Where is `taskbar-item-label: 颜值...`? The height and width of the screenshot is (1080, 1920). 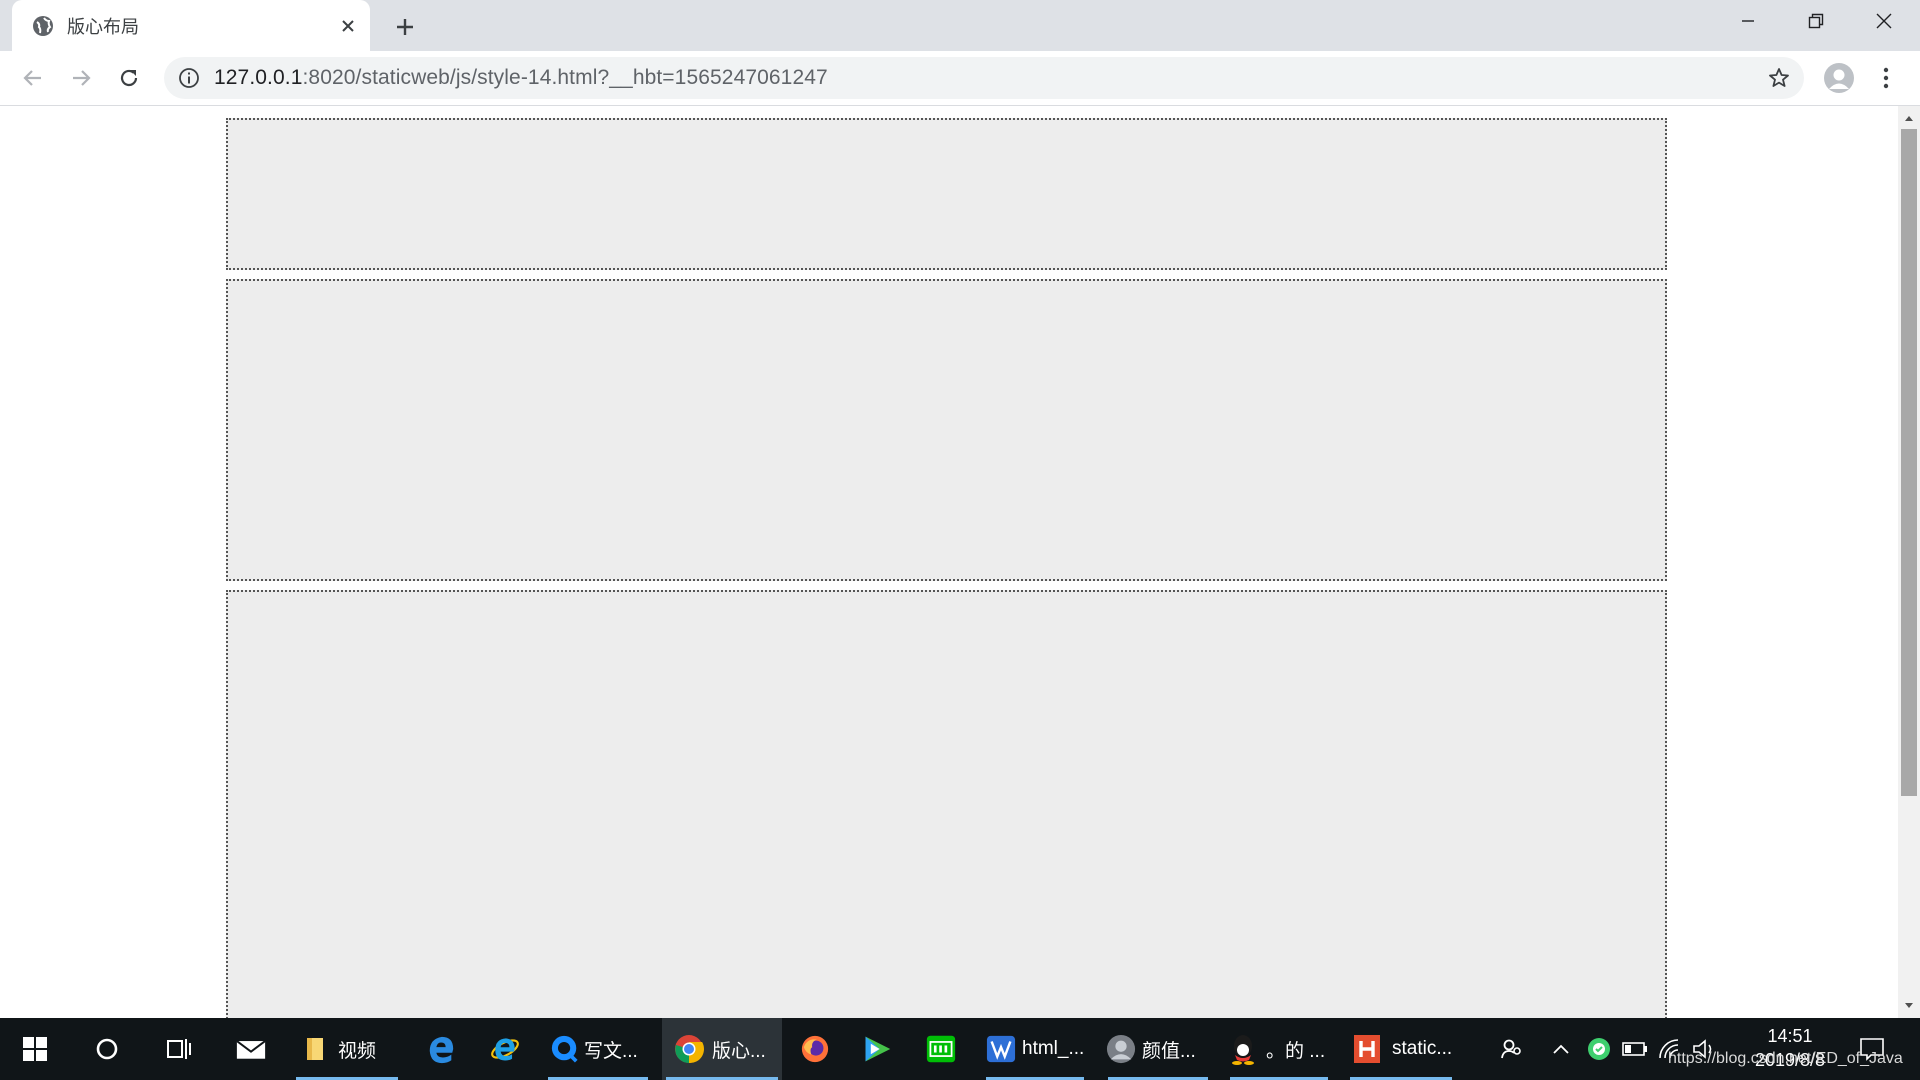
taskbar-item-label: 颜值... is located at coordinates (1169, 1051).